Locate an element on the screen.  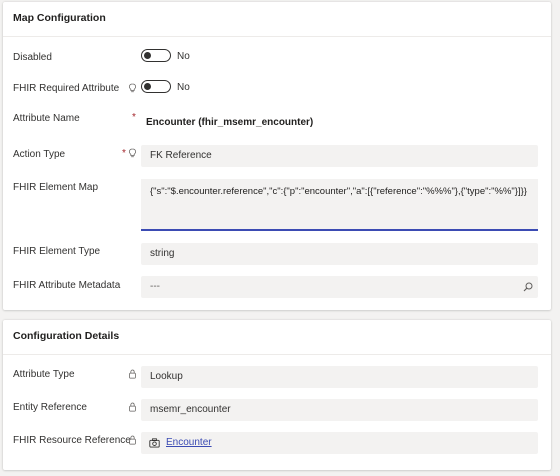
attribute-name-label: Attribute Name is located at coordinates (46, 118).